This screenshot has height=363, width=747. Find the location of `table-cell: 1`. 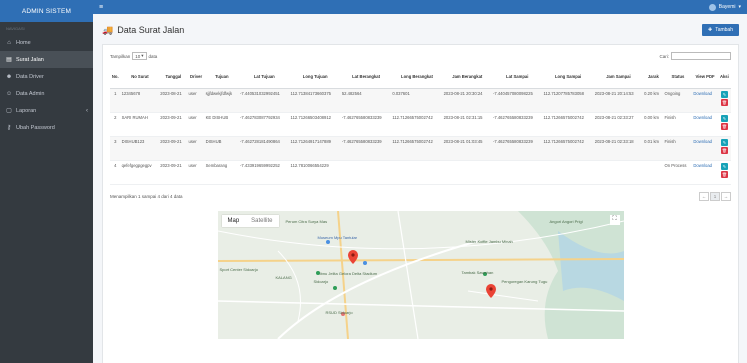

table-cell: 1 is located at coordinates (115, 100).